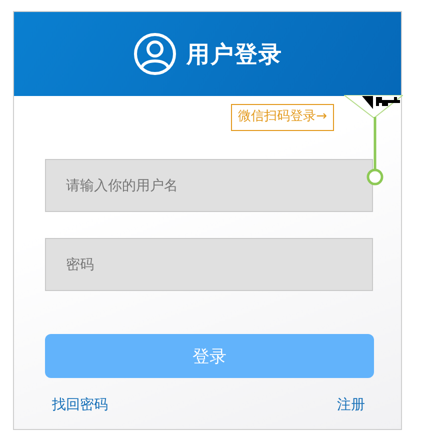 This screenshot has width=422, height=447. What do you see at coordinates (282, 117) in the screenshot?
I see `wechat-login-link: 微信扫码登录→` at bounding box center [282, 117].